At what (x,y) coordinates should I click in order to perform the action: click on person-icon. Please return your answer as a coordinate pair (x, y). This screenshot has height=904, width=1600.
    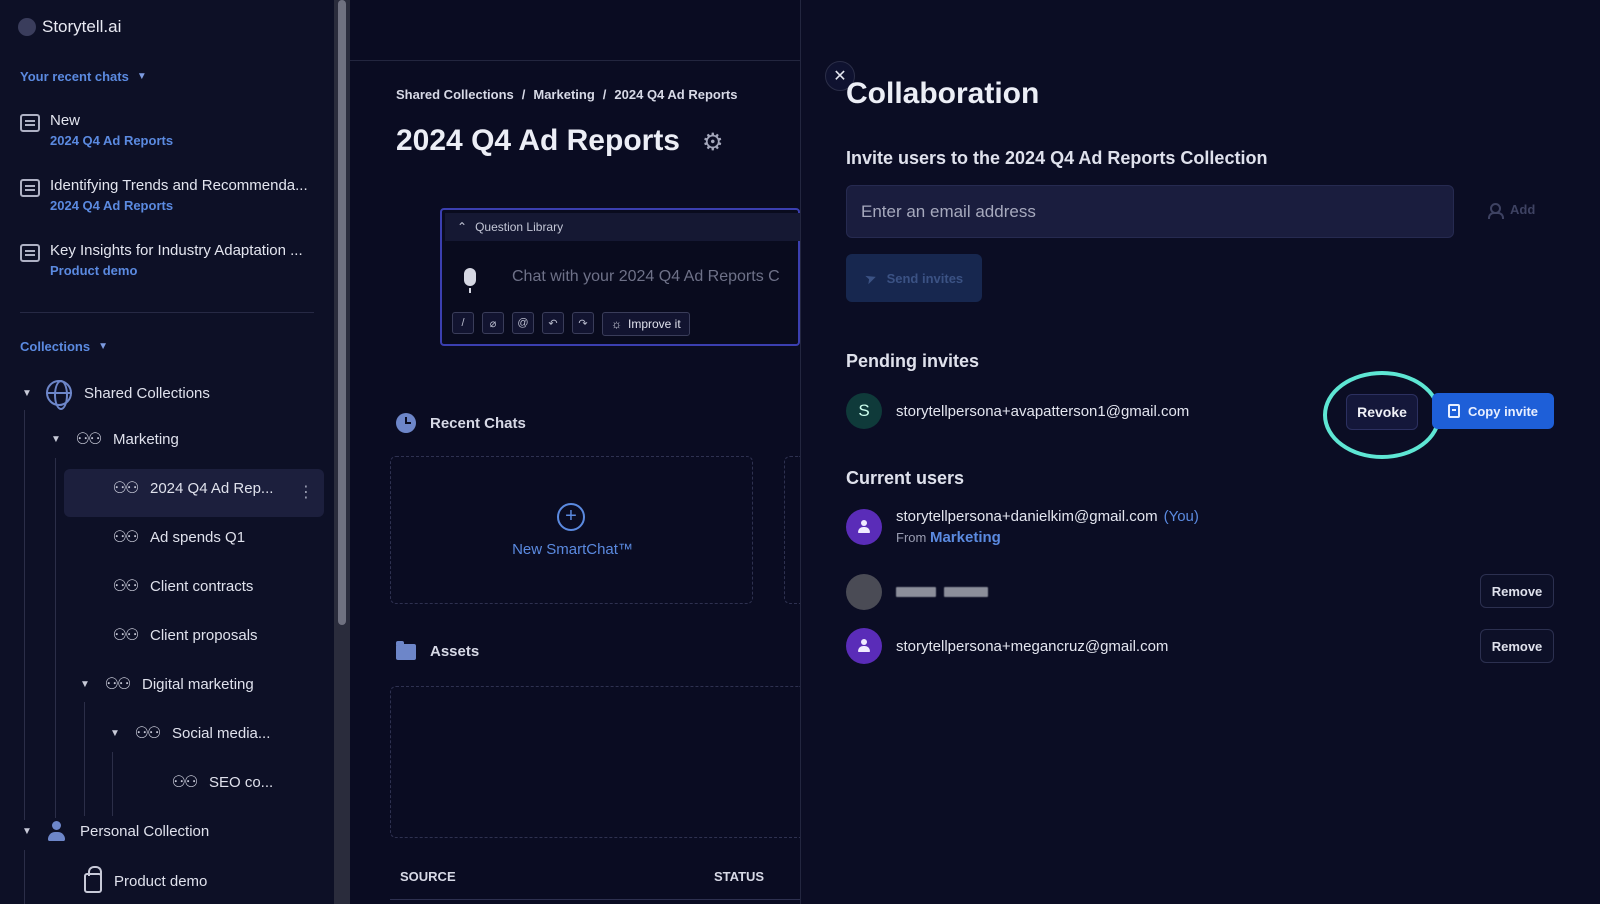
    Looking at the image, I should click on (864, 527).